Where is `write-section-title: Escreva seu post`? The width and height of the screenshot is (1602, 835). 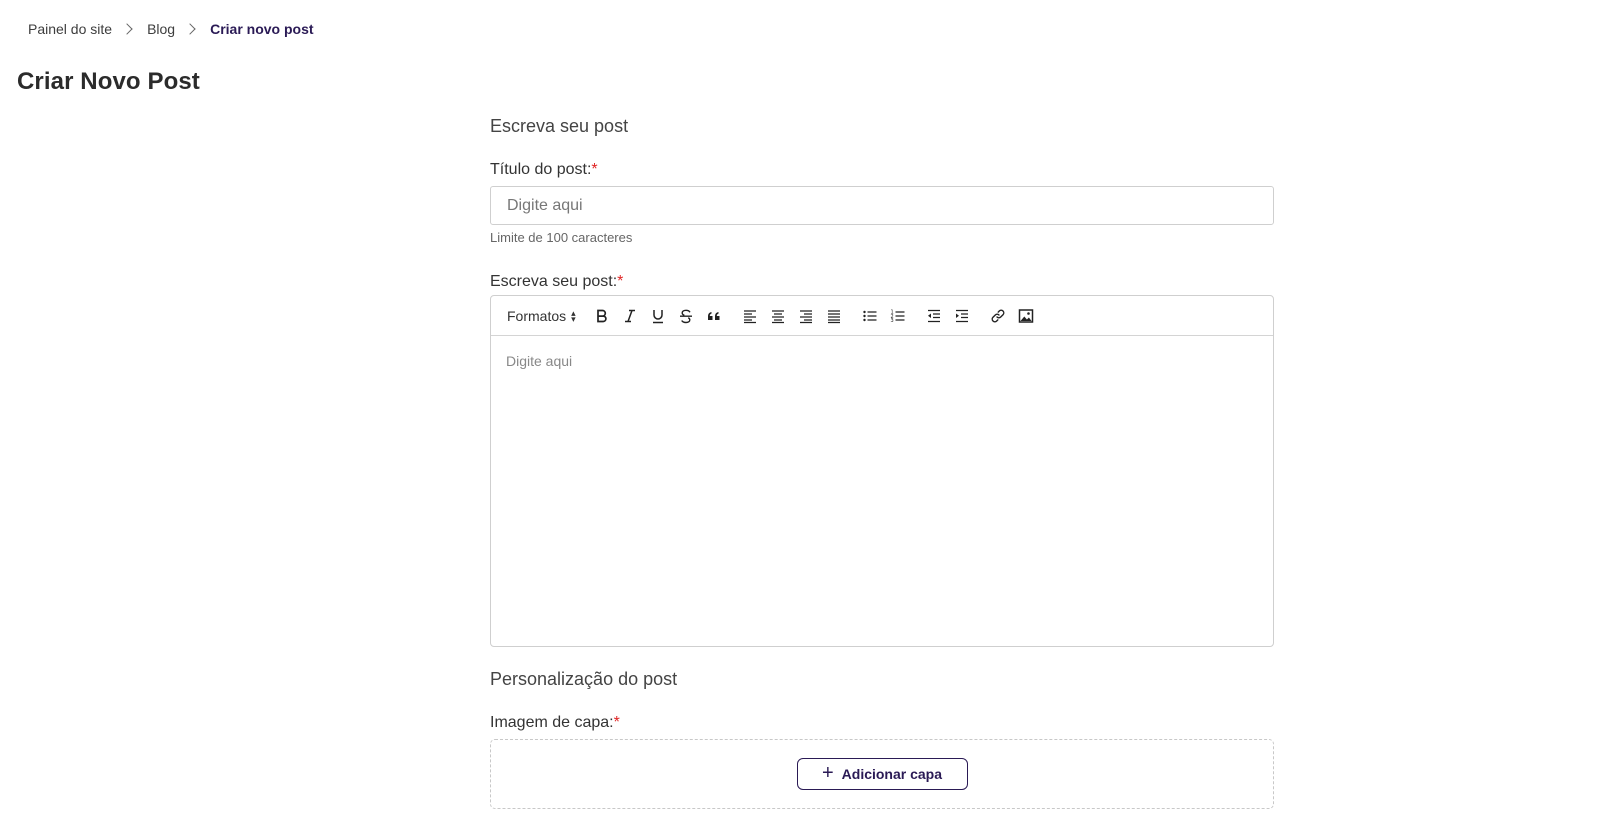 write-section-title: Escreva seu post is located at coordinates (559, 126).